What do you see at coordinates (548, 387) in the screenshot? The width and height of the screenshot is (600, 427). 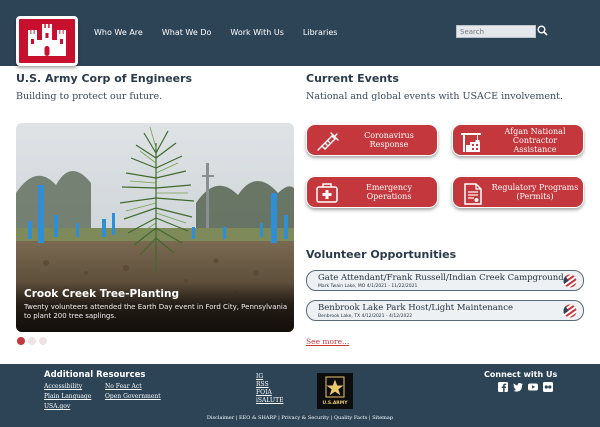 I see `flickr-icon` at bounding box center [548, 387].